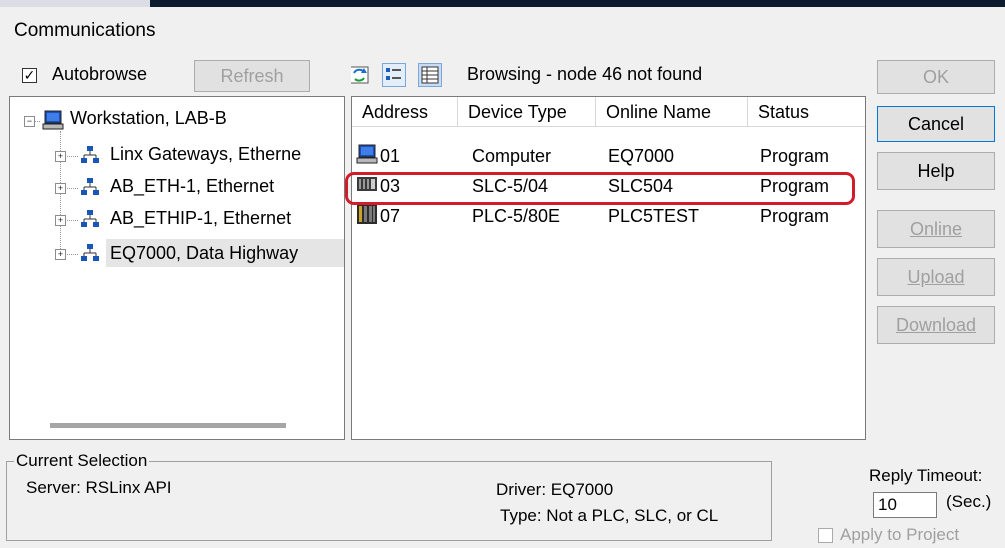 This screenshot has width=1005, height=548. Describe the element at coordinates (905, 505) in the screenshot. I see `reply-timeout-input: 10` at that location.